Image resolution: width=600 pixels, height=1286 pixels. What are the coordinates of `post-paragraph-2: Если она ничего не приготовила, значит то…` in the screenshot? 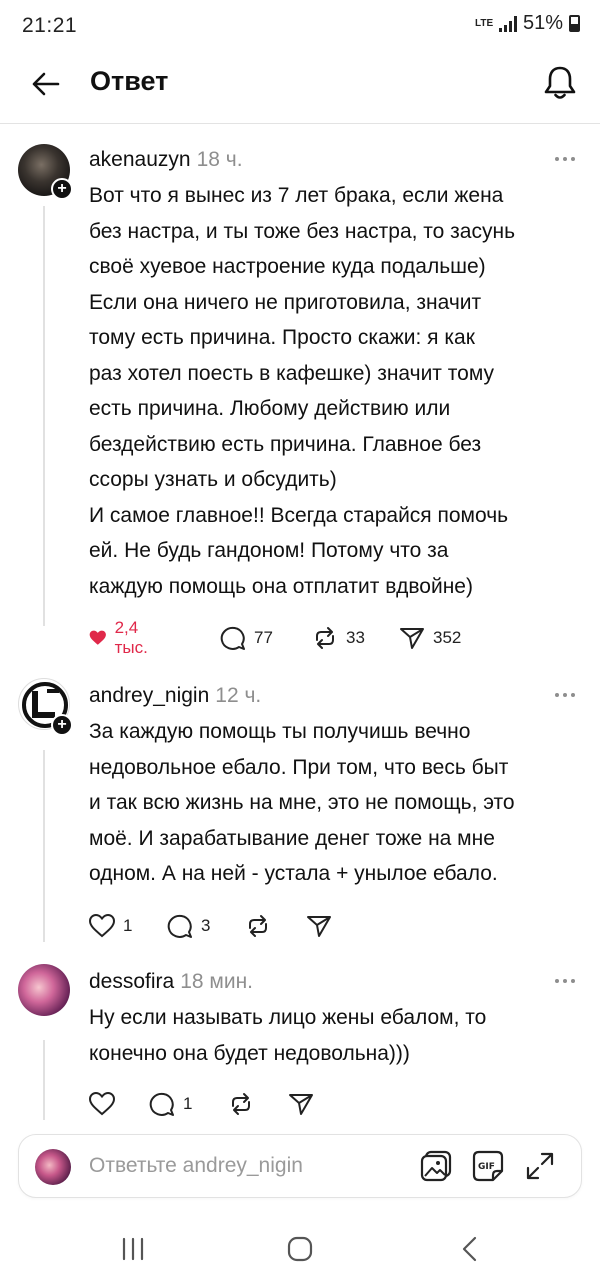 It's located at (291, 391).